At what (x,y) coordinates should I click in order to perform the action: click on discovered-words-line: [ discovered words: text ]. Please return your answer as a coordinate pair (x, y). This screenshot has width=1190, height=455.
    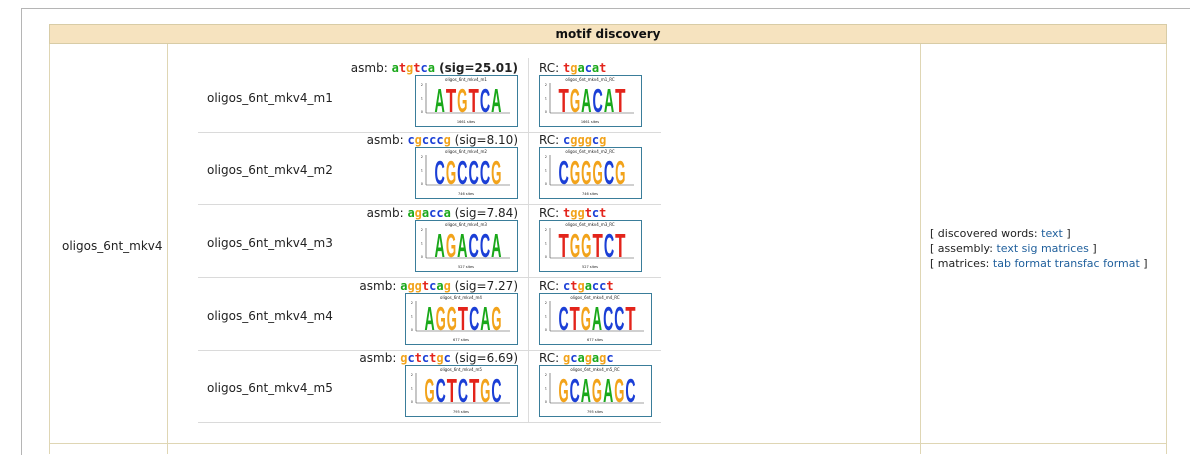
    Looking at the image, I should click on (1039, 233).